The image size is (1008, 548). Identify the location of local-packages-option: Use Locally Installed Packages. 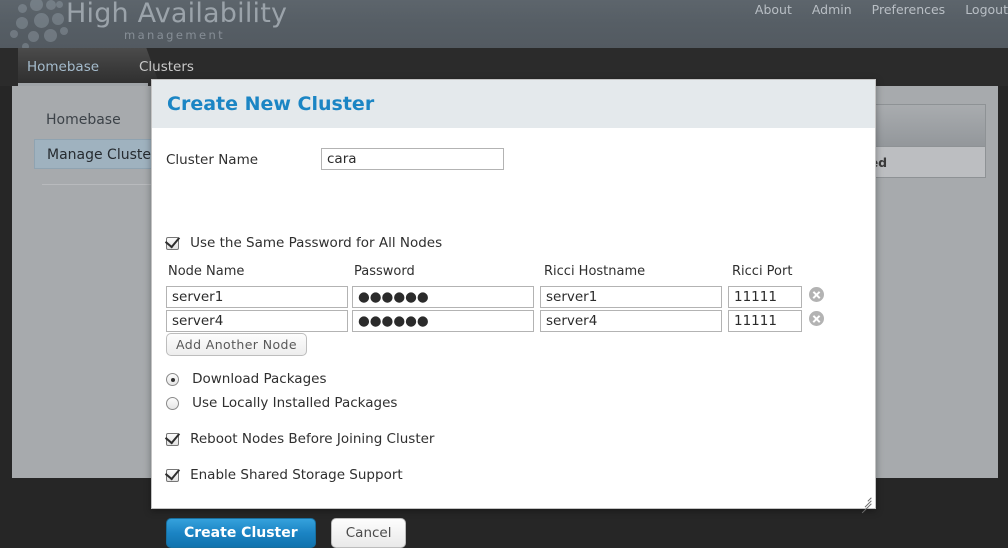
(281, 401).